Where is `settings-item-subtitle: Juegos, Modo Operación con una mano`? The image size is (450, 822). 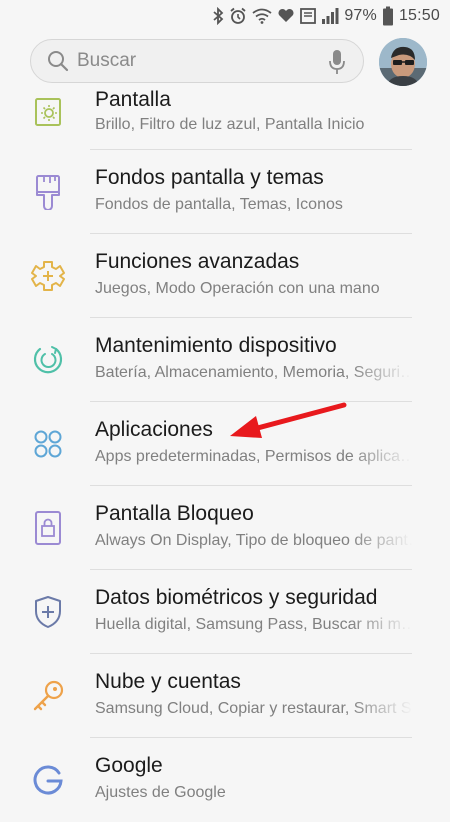
settings-item-subtitle: Juegos, Modo Operación con una mano is located at coordinates (237, 288).